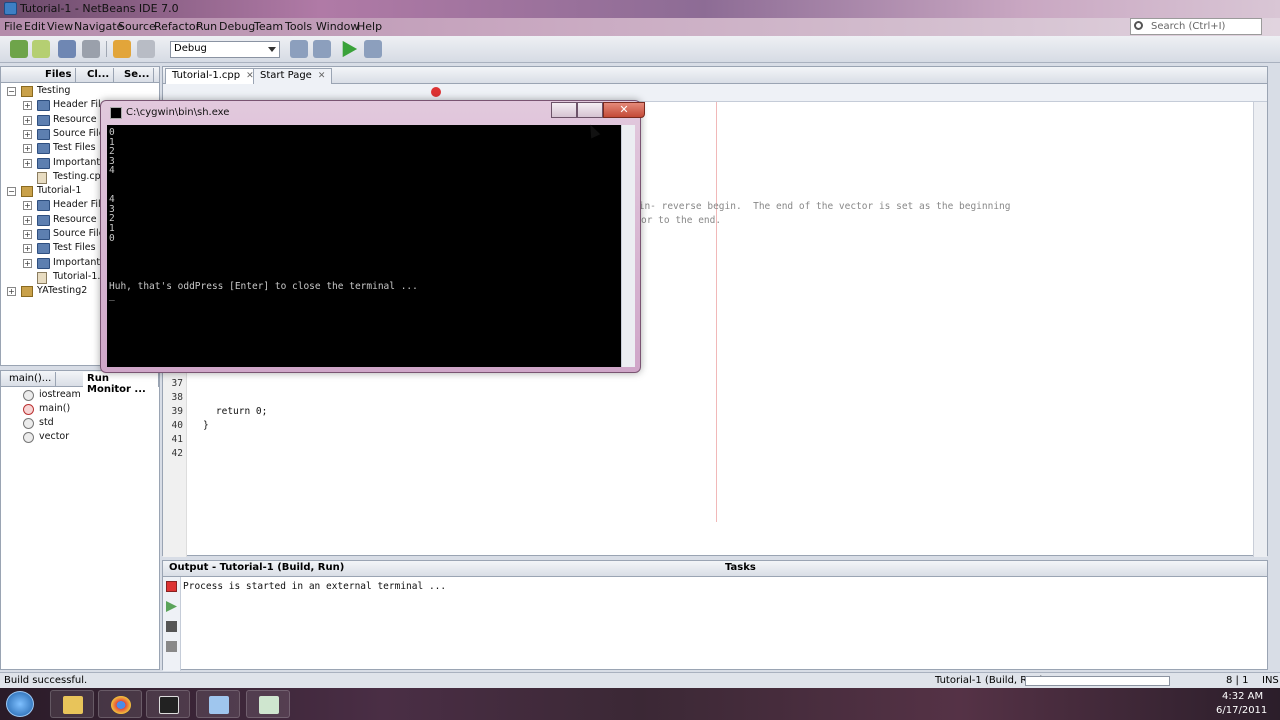 The width and height of the screenshot is (1280, 720). What do you see at coordinates (137, 26) in the screenshot?
I see `menu-source: Source` at bounding box center [137, 26].